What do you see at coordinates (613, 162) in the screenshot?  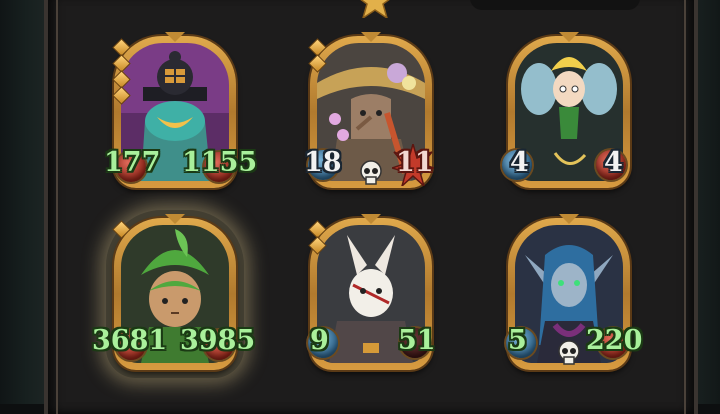 I see `health-value: 4` at bounding box center [613, 162].